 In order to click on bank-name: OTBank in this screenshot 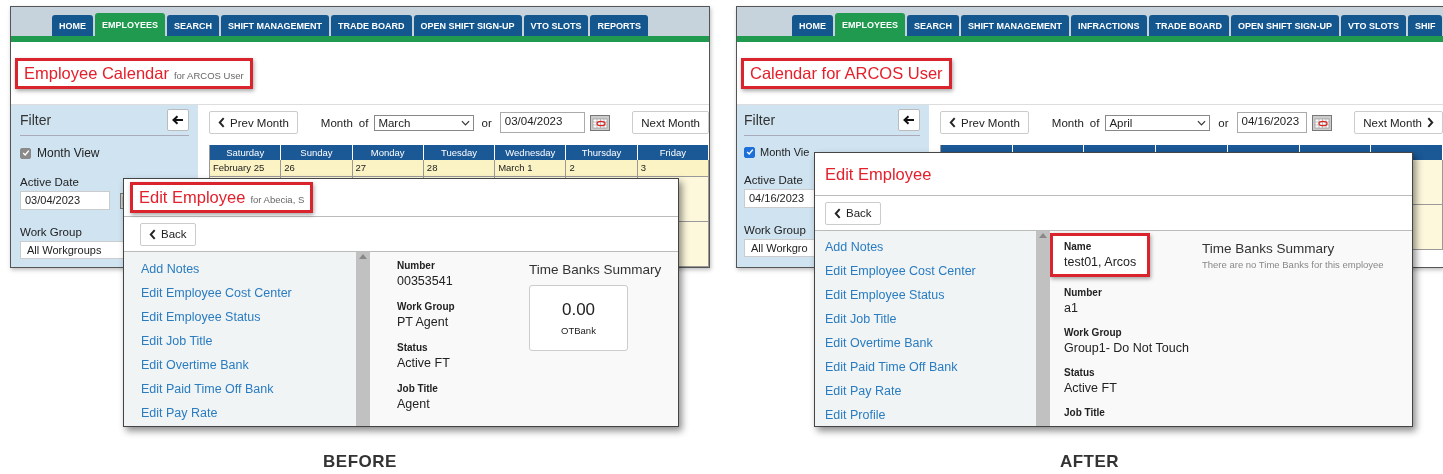, I will do `click(578, 330)`.